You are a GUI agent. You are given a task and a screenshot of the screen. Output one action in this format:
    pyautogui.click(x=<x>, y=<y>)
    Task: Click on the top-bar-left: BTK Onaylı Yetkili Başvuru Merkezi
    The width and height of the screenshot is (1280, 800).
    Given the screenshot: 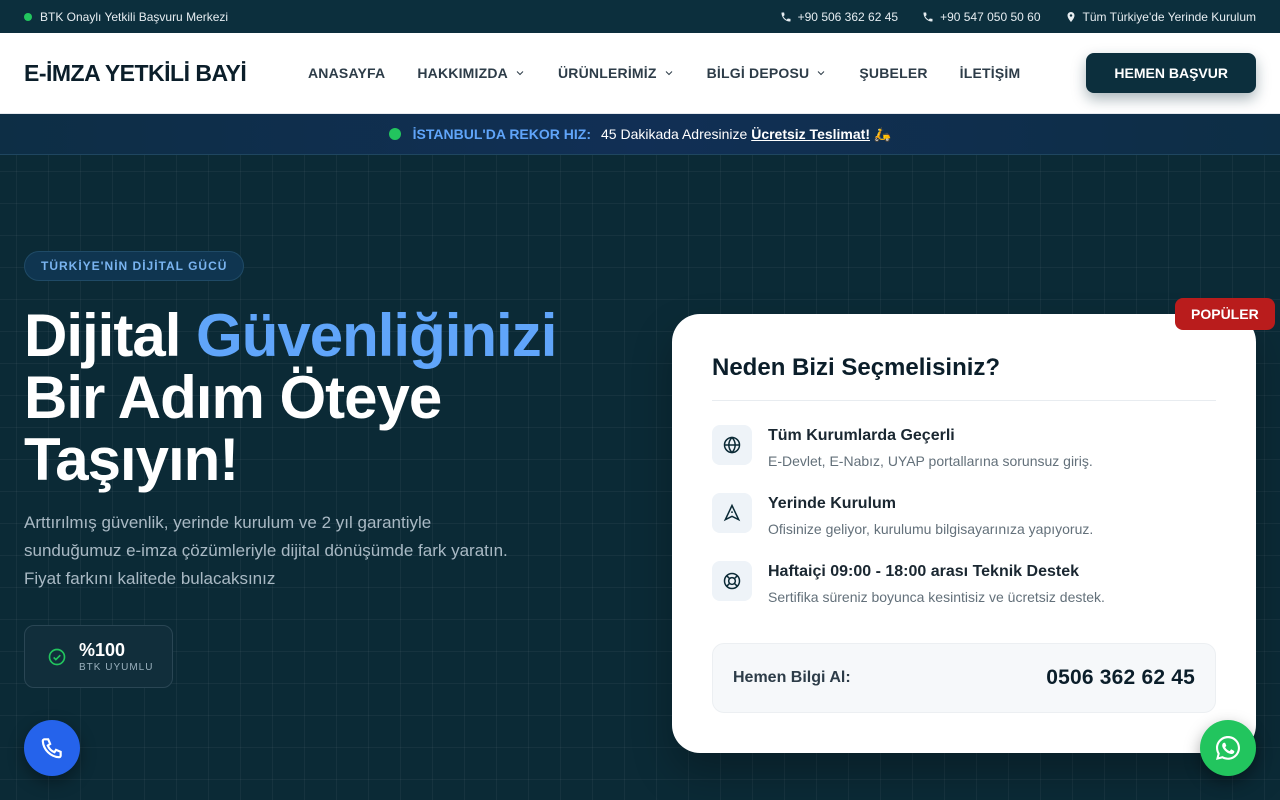 What is the action you would take?
    pyautogui.click(x=126, y=17)
    